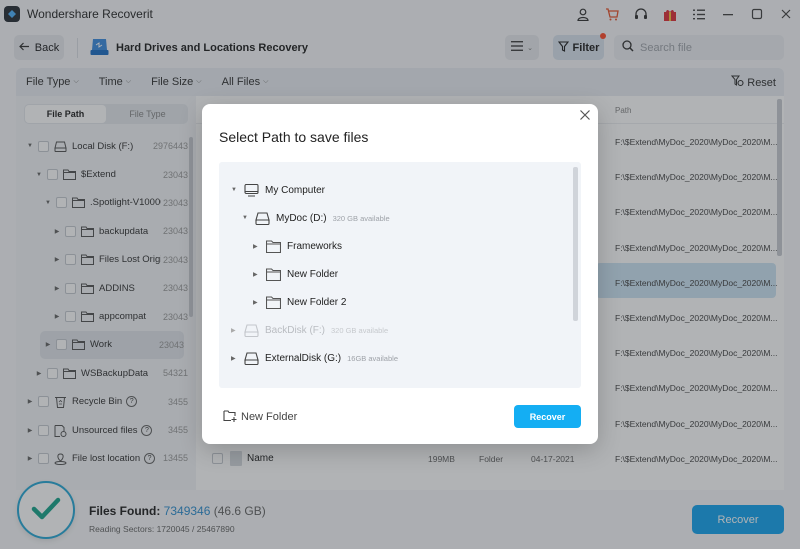 The height and width of the screenshot is (549, 800). Describe the element at coordinates (303, 358) in the screenshot. I see `destination-label: ExternalDisk (G:)` at that location.